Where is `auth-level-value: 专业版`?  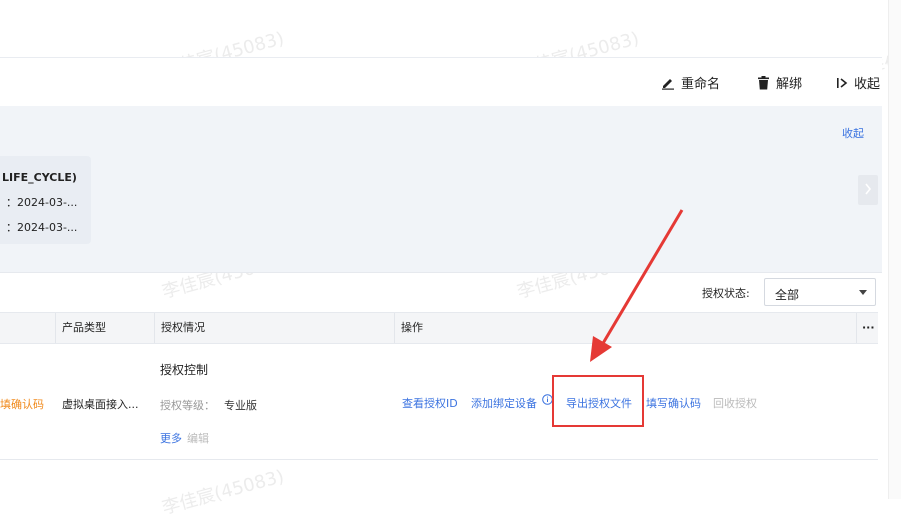 auth-level-value: 专业版 is located at coordinates (240, 405).